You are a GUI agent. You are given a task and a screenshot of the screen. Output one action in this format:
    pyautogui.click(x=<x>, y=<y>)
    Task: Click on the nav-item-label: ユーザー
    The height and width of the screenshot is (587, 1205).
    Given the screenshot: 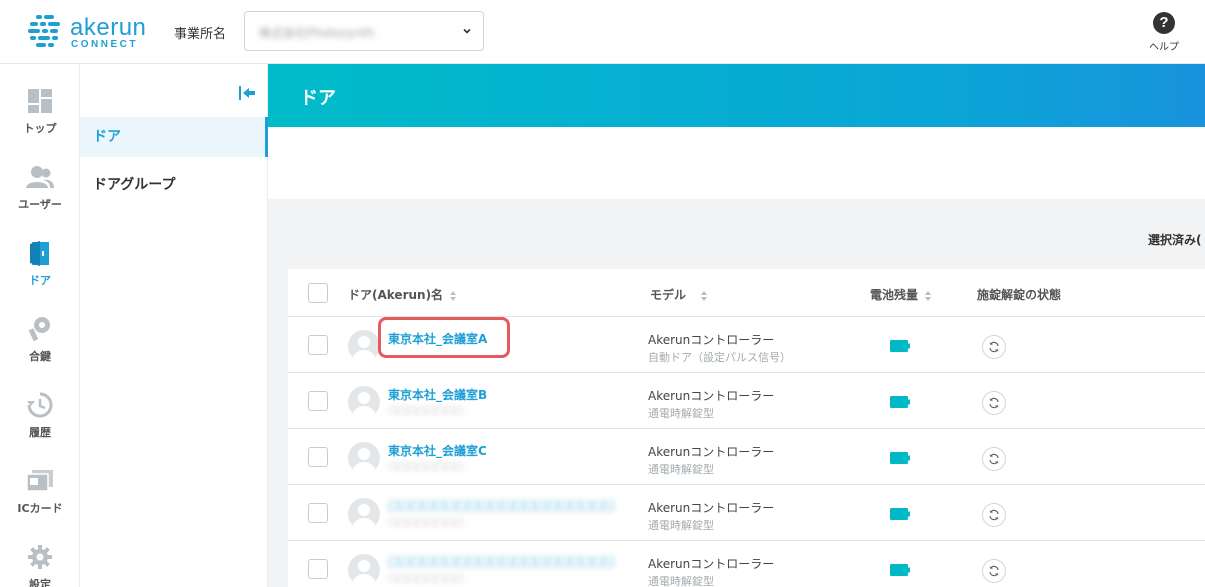 What is the action you would take?
    pyautogui.click(x=40, y=204)
    